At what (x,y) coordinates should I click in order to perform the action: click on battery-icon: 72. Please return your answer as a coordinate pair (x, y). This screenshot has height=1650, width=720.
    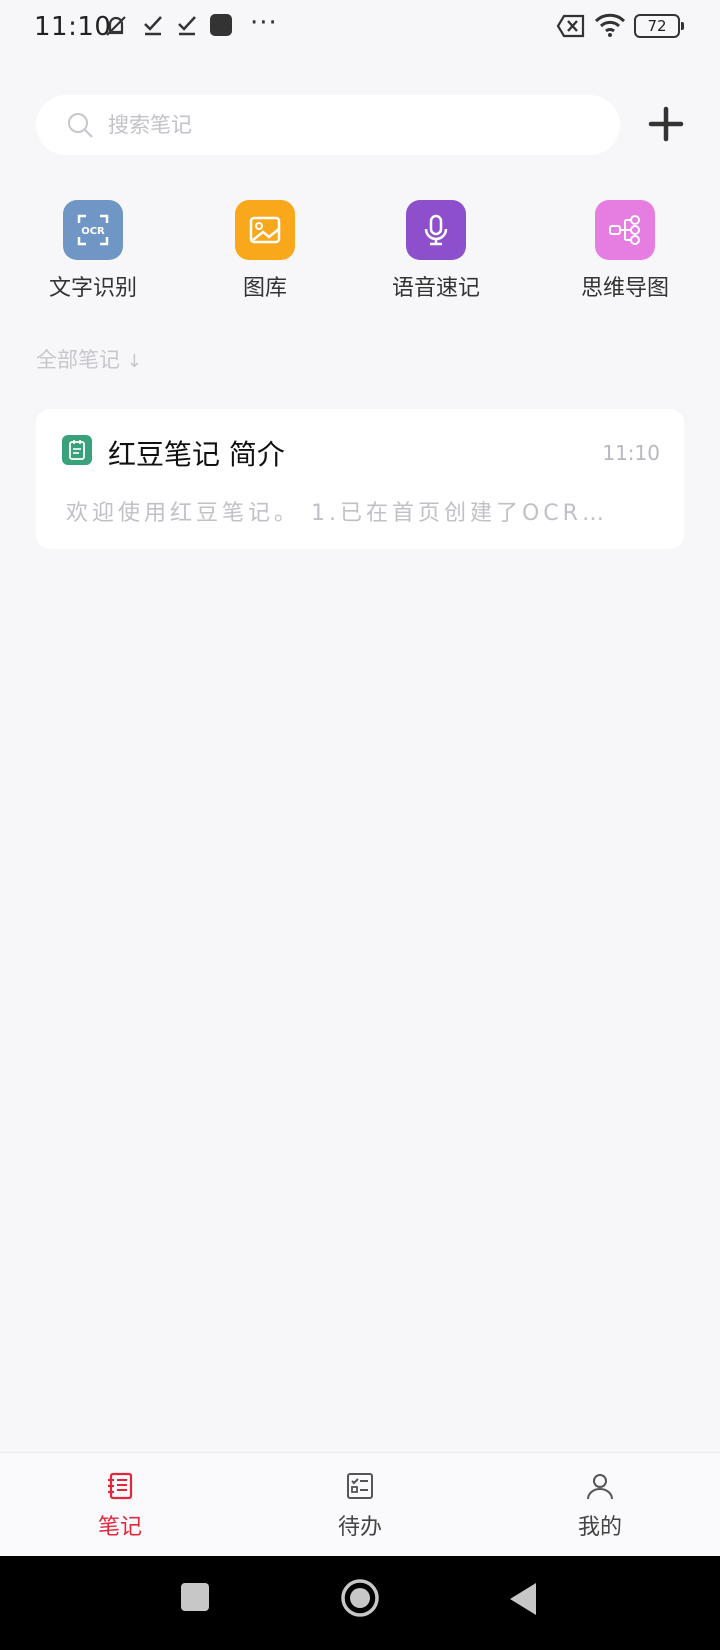
    Looking at the image, I should click on (659, 26).